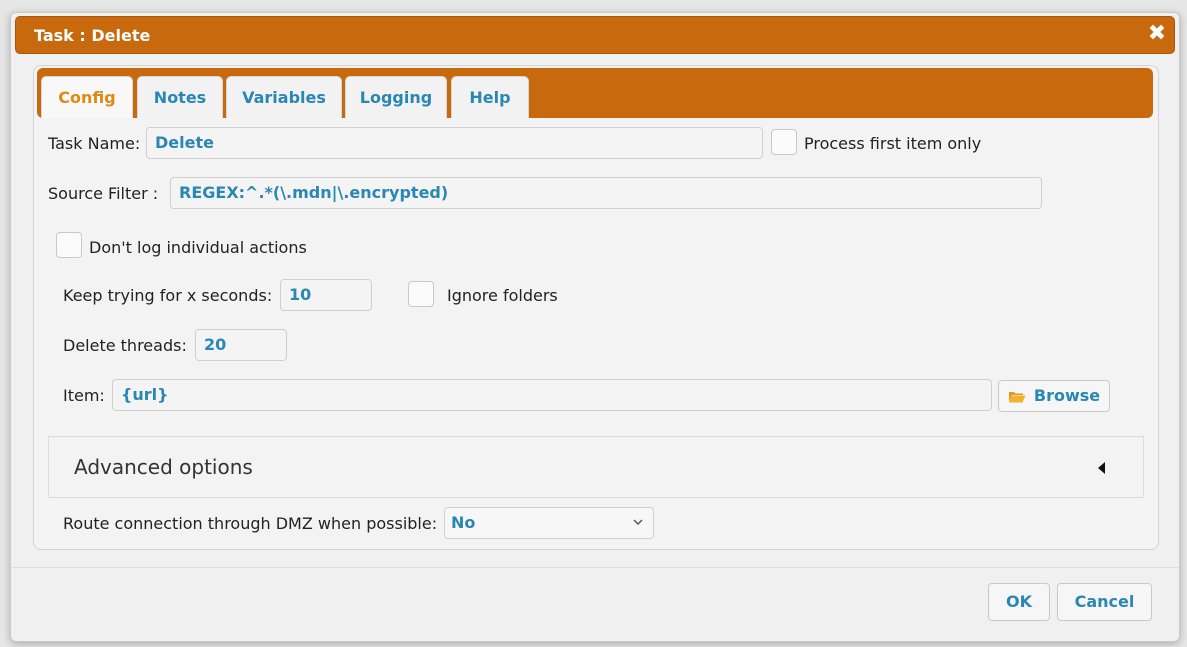 The height and width of the screenshot is (647, 1187). What do you see at coordinates (92, 35) in the screenshot?
I see `dialog-title: Task : Delete` at bounding box center [92, 35].